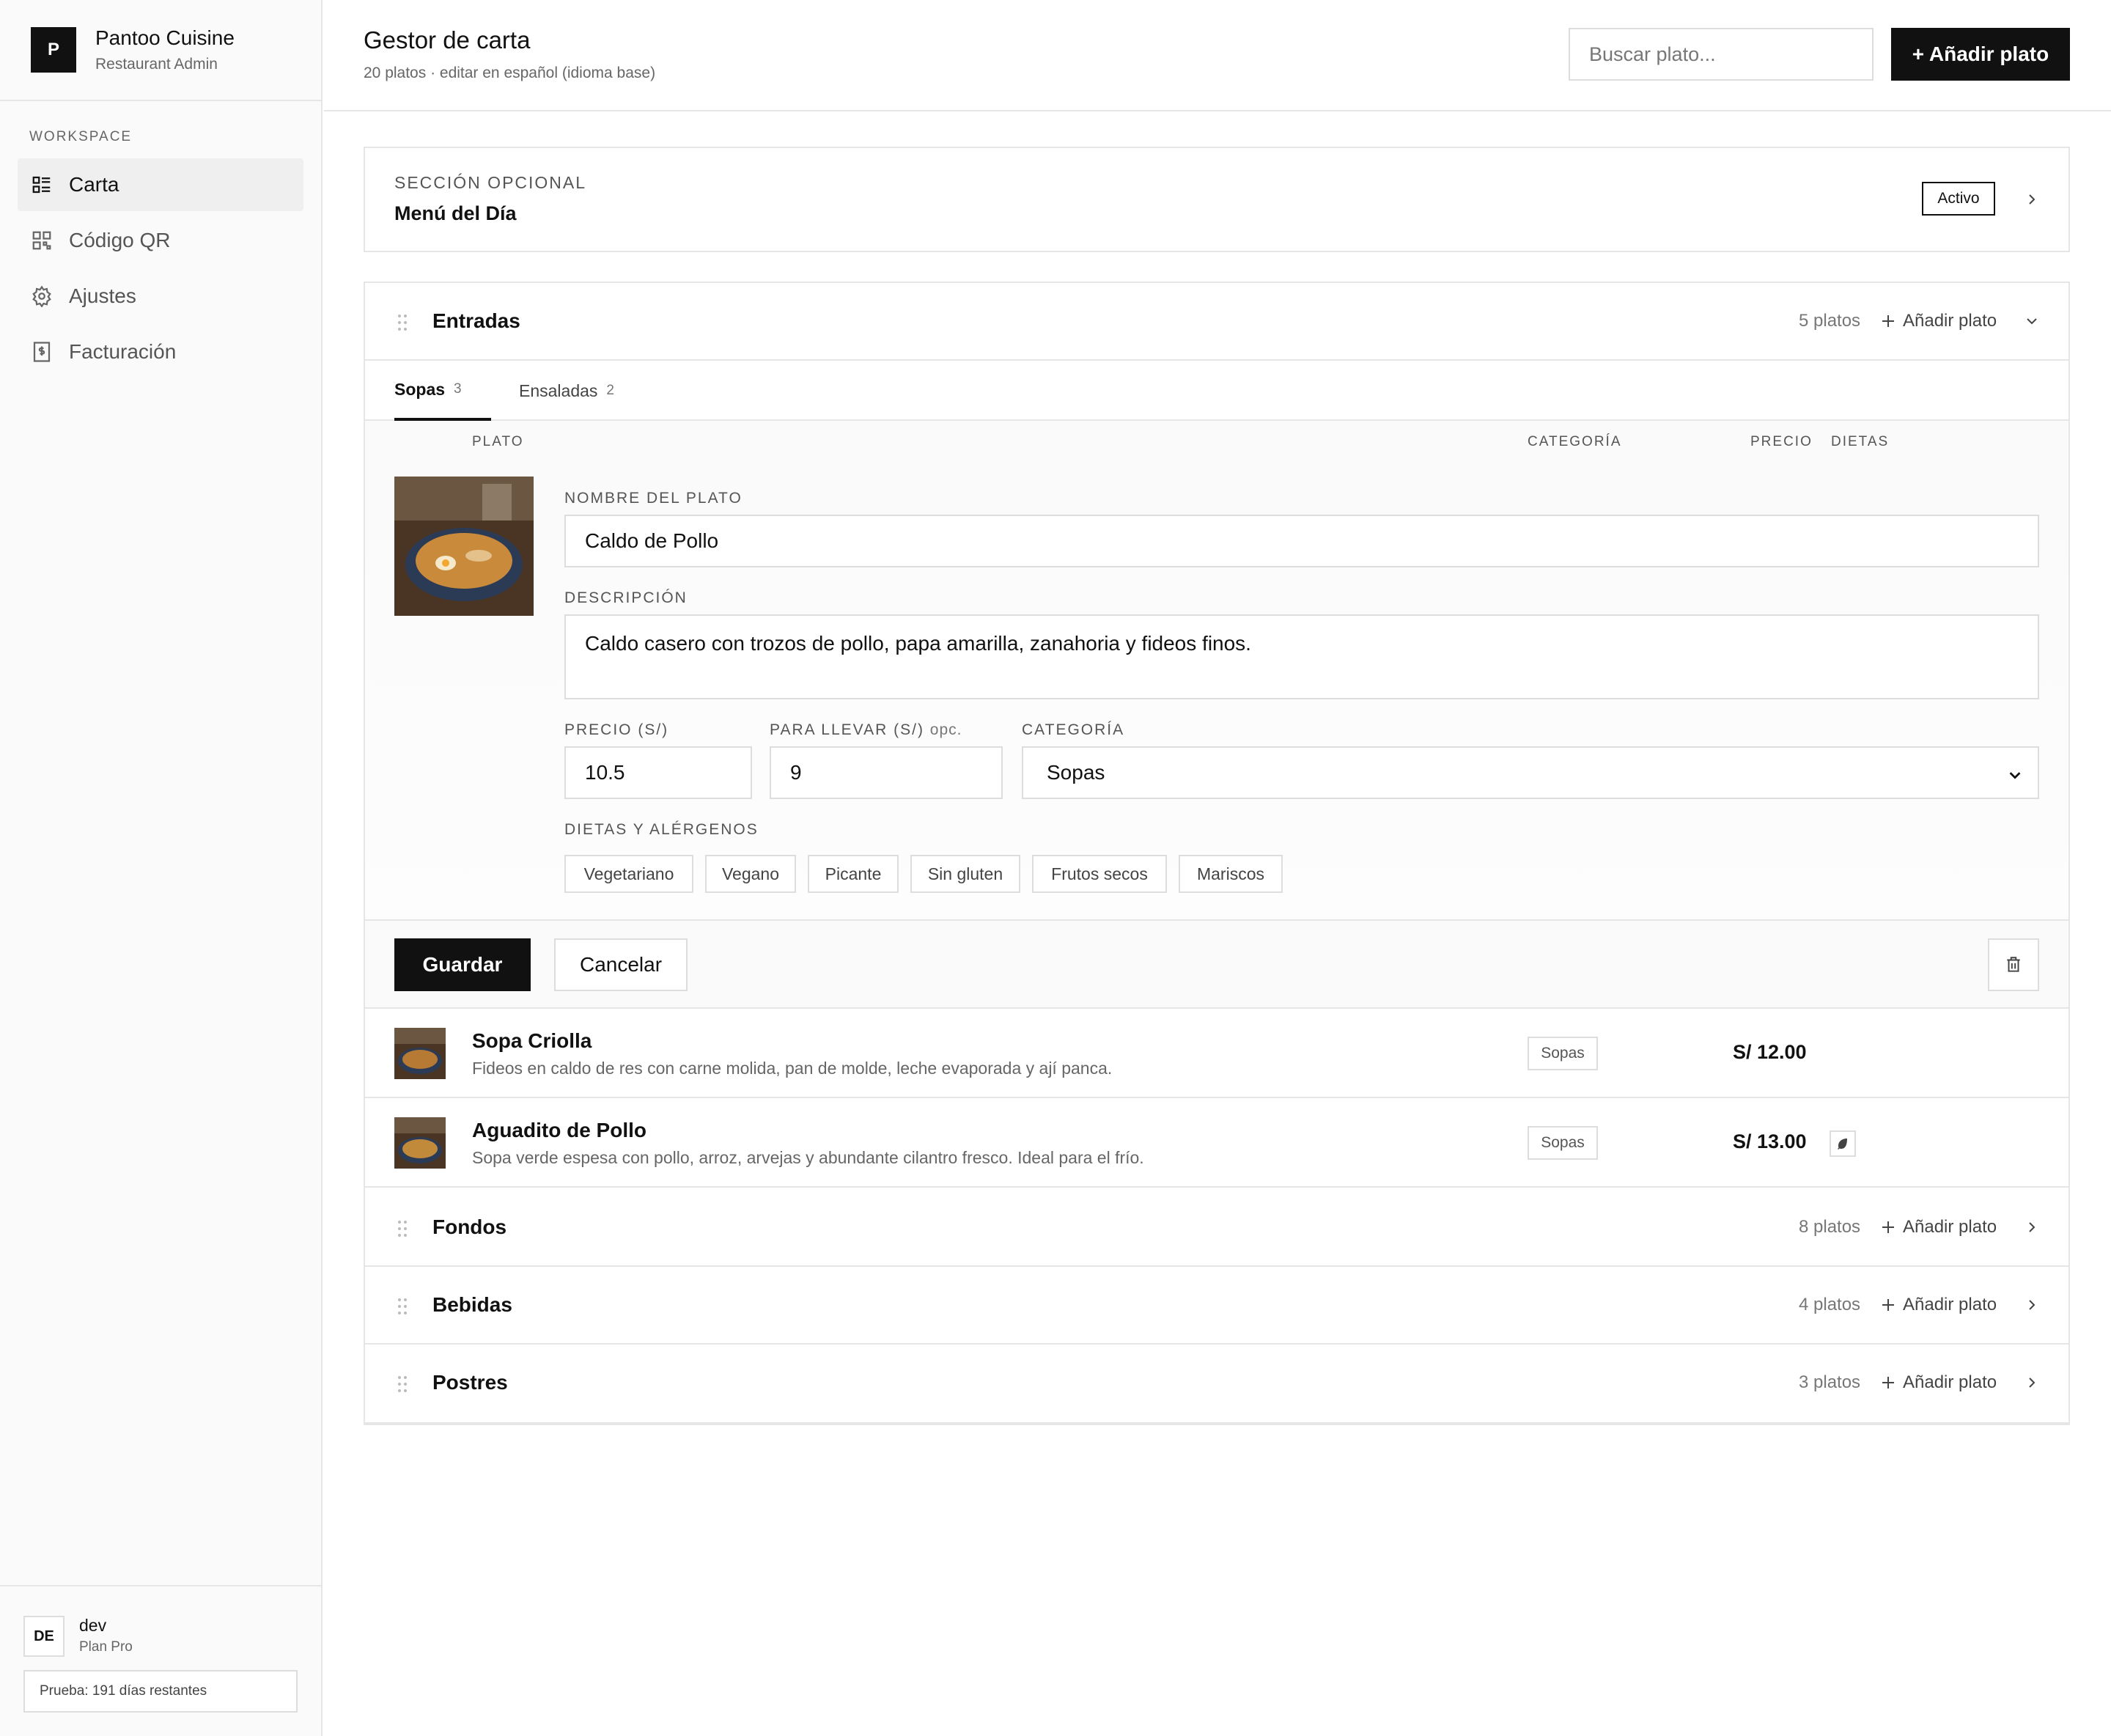 This screenshot has height=1736, width=2111. What do you see at coordinates (1958, 199) in the screenshot?
I see `status-badge: Activo` at bounding box center [1958, 199].